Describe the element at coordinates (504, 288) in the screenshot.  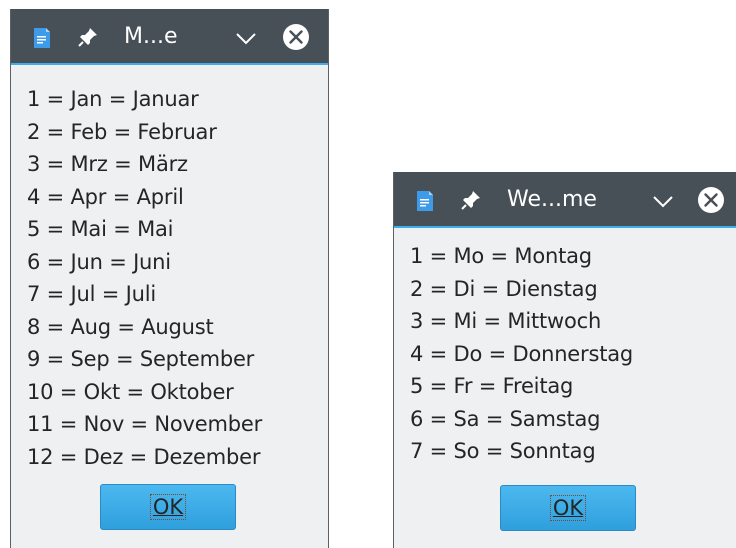
I see `list-item: 2 = Di = Dienstag` at that location.